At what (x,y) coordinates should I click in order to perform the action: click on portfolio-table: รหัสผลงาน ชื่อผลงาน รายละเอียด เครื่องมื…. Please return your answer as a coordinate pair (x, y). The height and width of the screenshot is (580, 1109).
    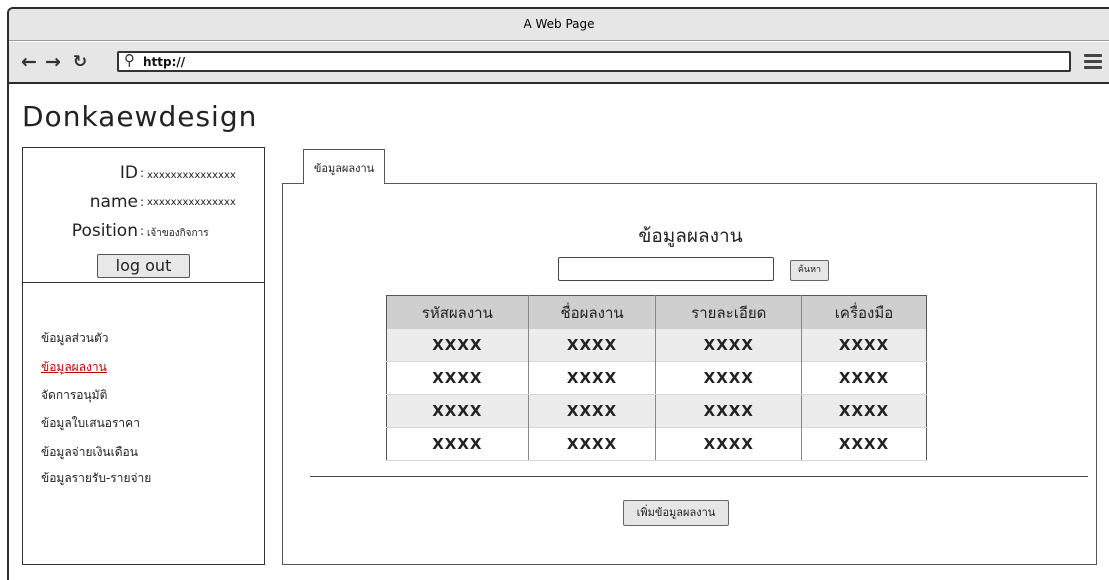
    Looking at the image, I should click on (656, 378).